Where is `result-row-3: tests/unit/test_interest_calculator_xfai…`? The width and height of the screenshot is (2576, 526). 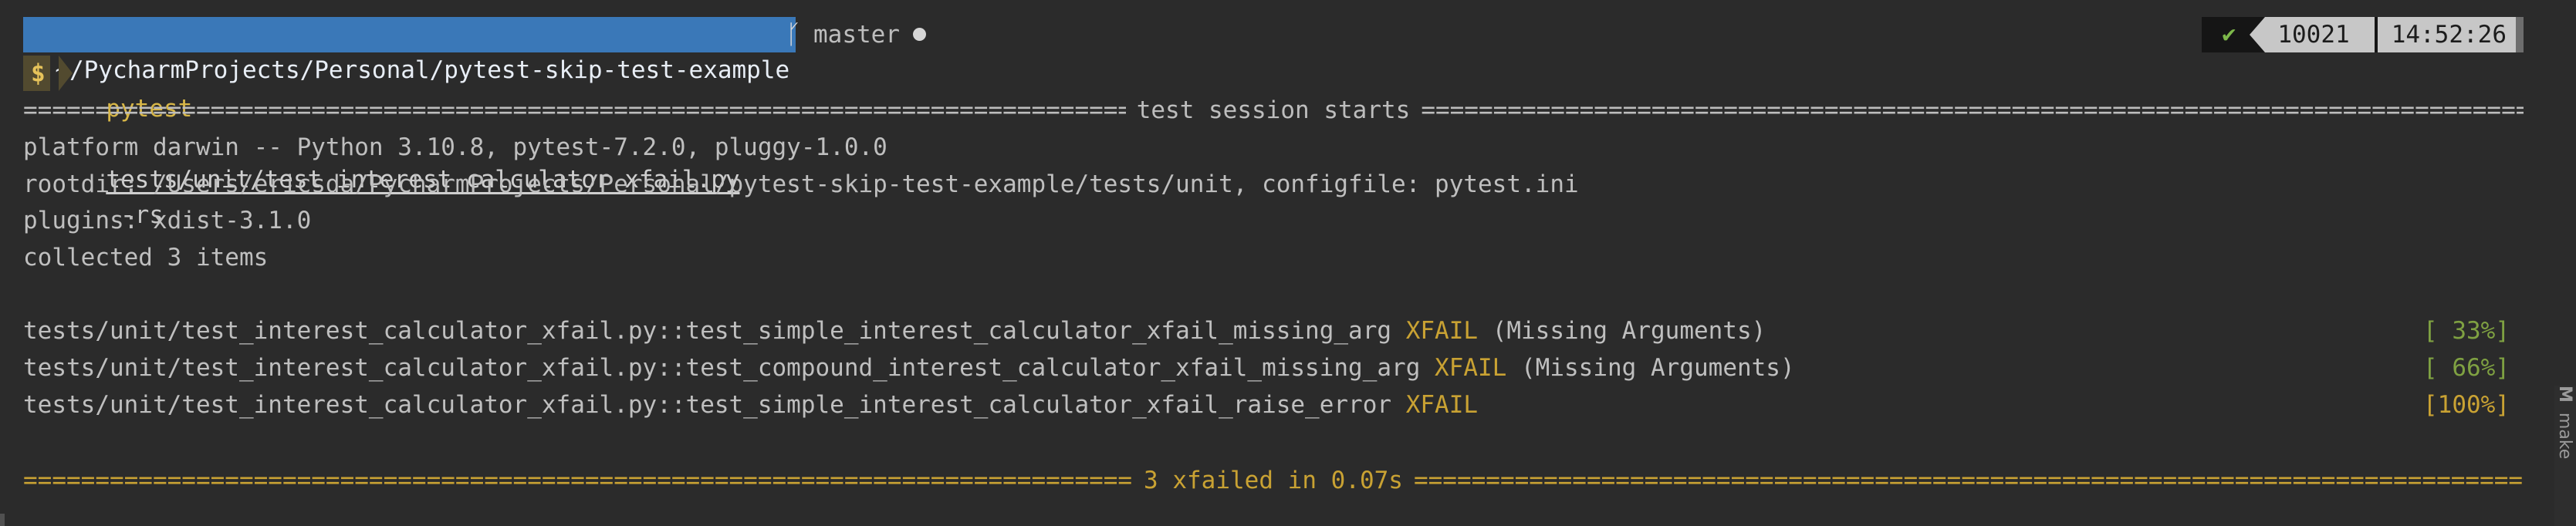 result-row-3: tests/unit/test_interest_calculator_xfai… is located at coordinates (750, 405).